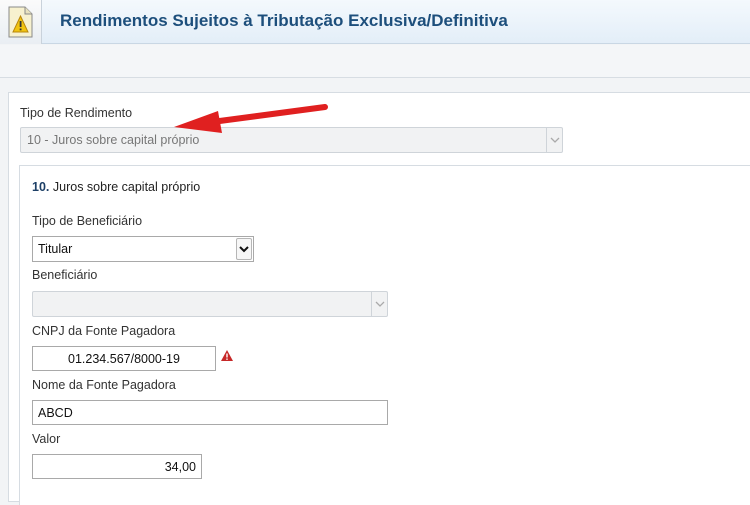 The height and width of the screenshot is (505, 750). Describe the element at coordinates (251, 118) in the screenshot. I see `annotation-arrow-icon` at that location.